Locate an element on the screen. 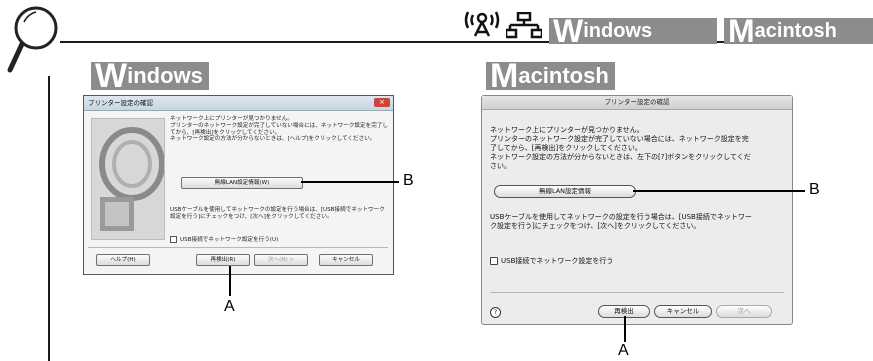 The width and height of the screenshot is (873, 361). callout-a-line-windows is located at coordinates (230, 281).